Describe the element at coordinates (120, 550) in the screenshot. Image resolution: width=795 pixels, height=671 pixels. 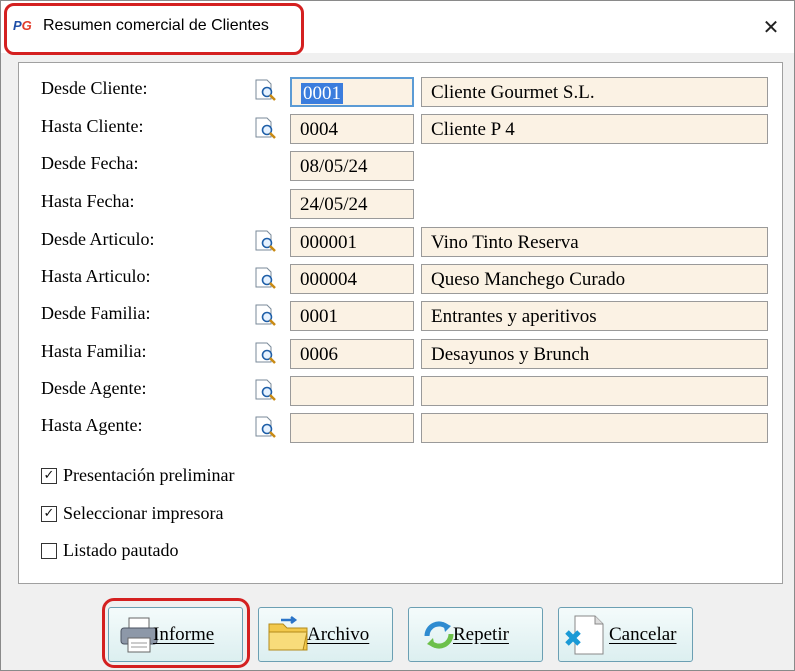
I see `listado-pautado-label: Listado pautado` at that location.